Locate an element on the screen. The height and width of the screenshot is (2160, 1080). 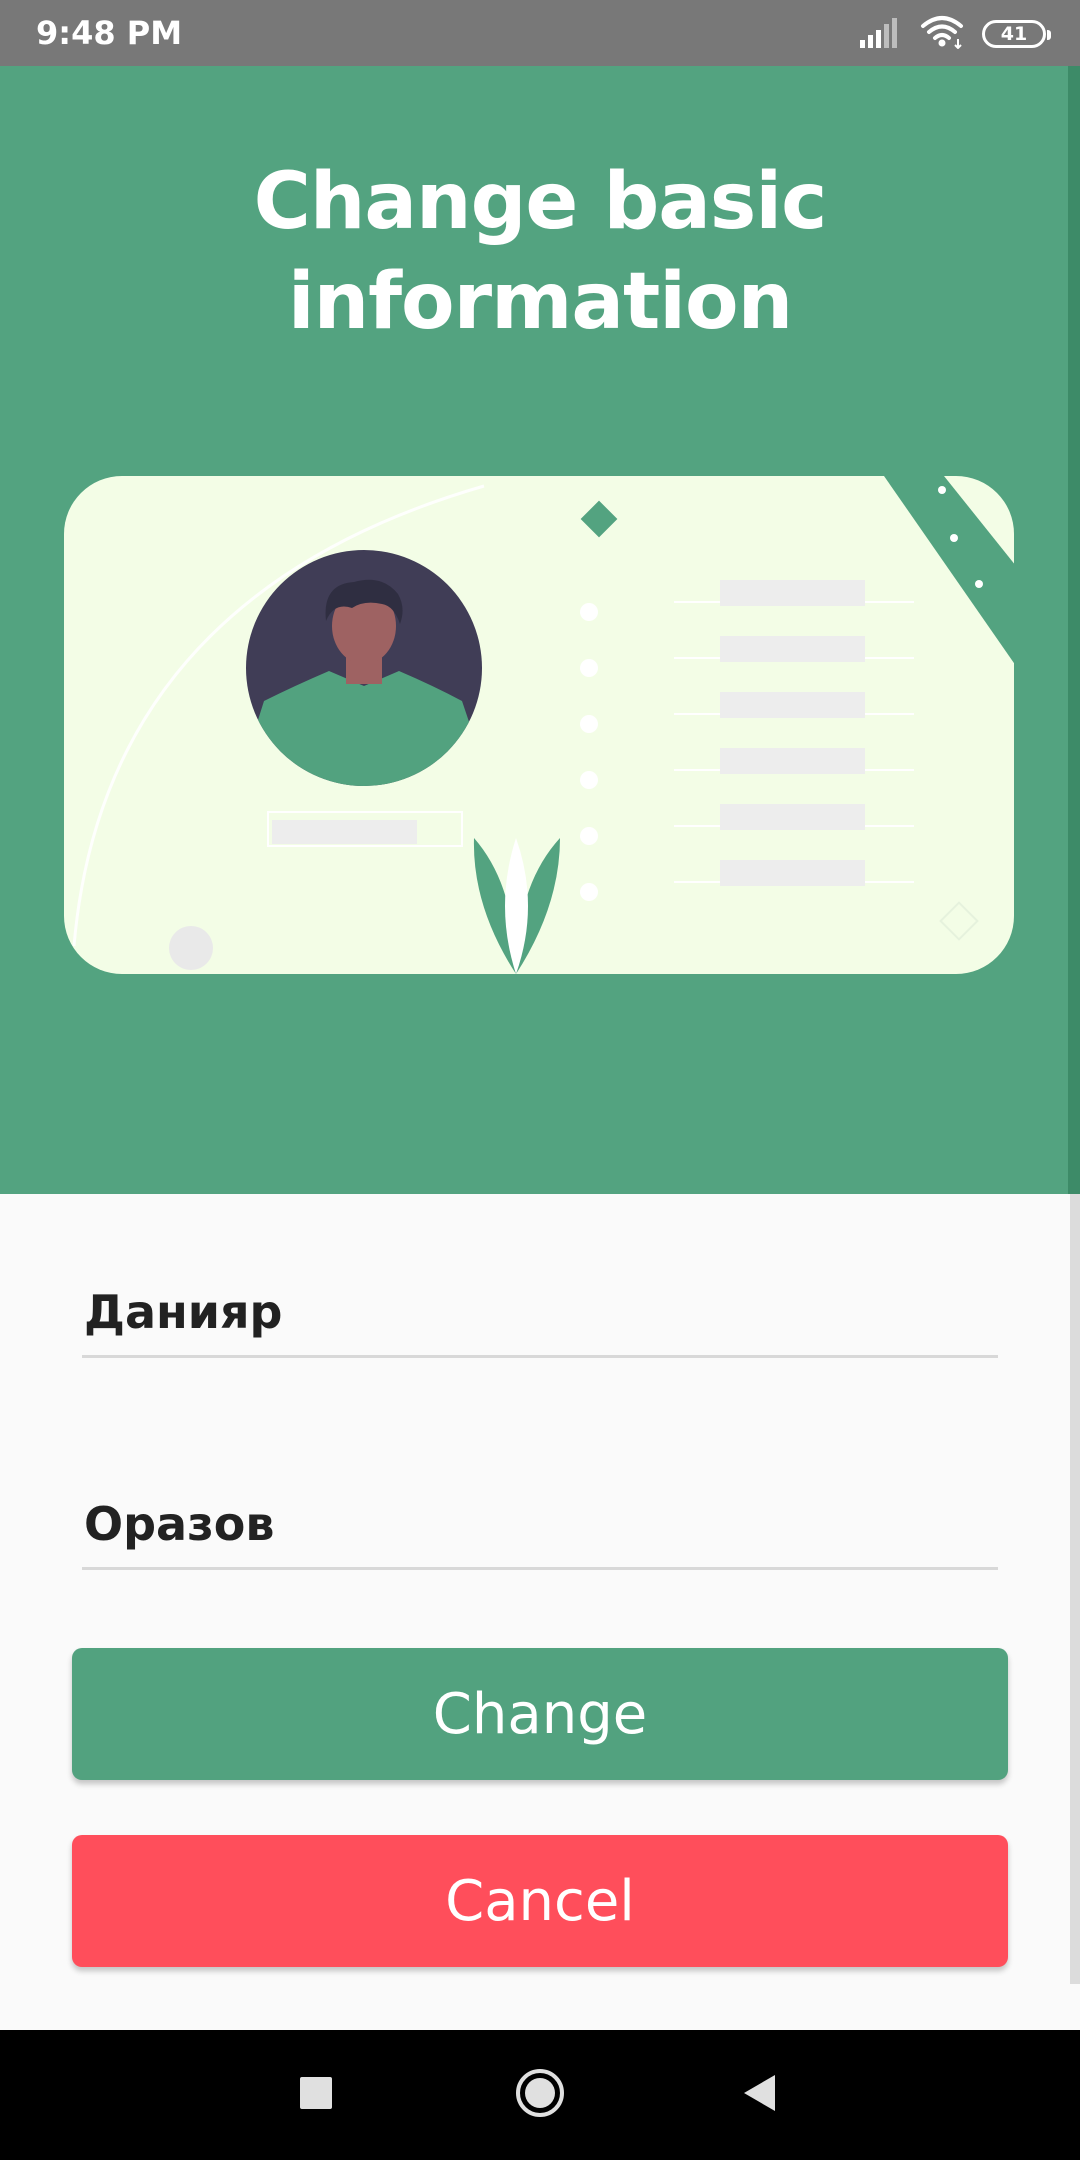
signal-icon is located at coordinates (882, 34).